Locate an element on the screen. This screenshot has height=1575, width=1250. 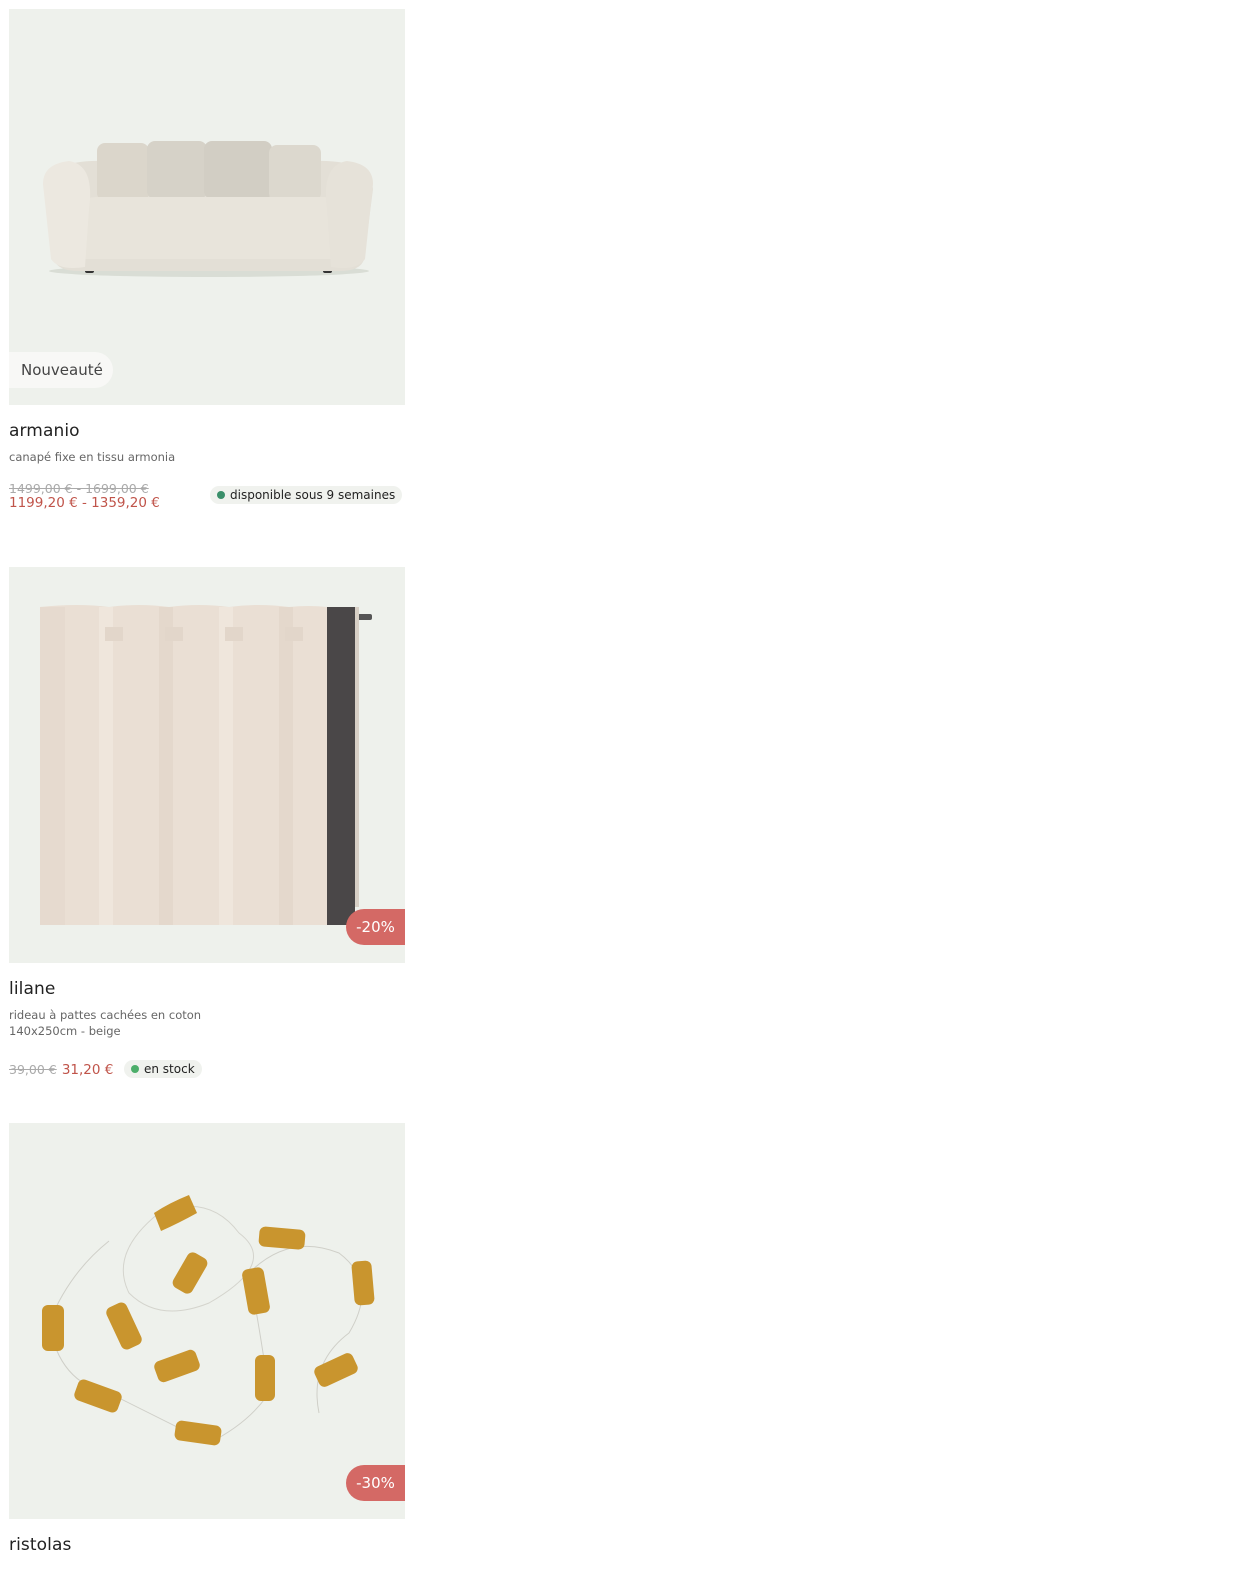
discount-badge: -20% is located at coordinates (375, 927).